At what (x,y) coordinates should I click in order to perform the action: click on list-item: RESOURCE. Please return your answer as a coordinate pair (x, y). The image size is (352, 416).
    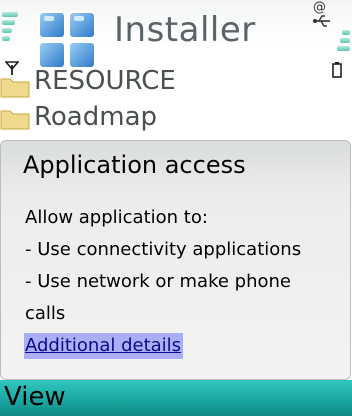
    Looking at the image, I should click on (176, 82).